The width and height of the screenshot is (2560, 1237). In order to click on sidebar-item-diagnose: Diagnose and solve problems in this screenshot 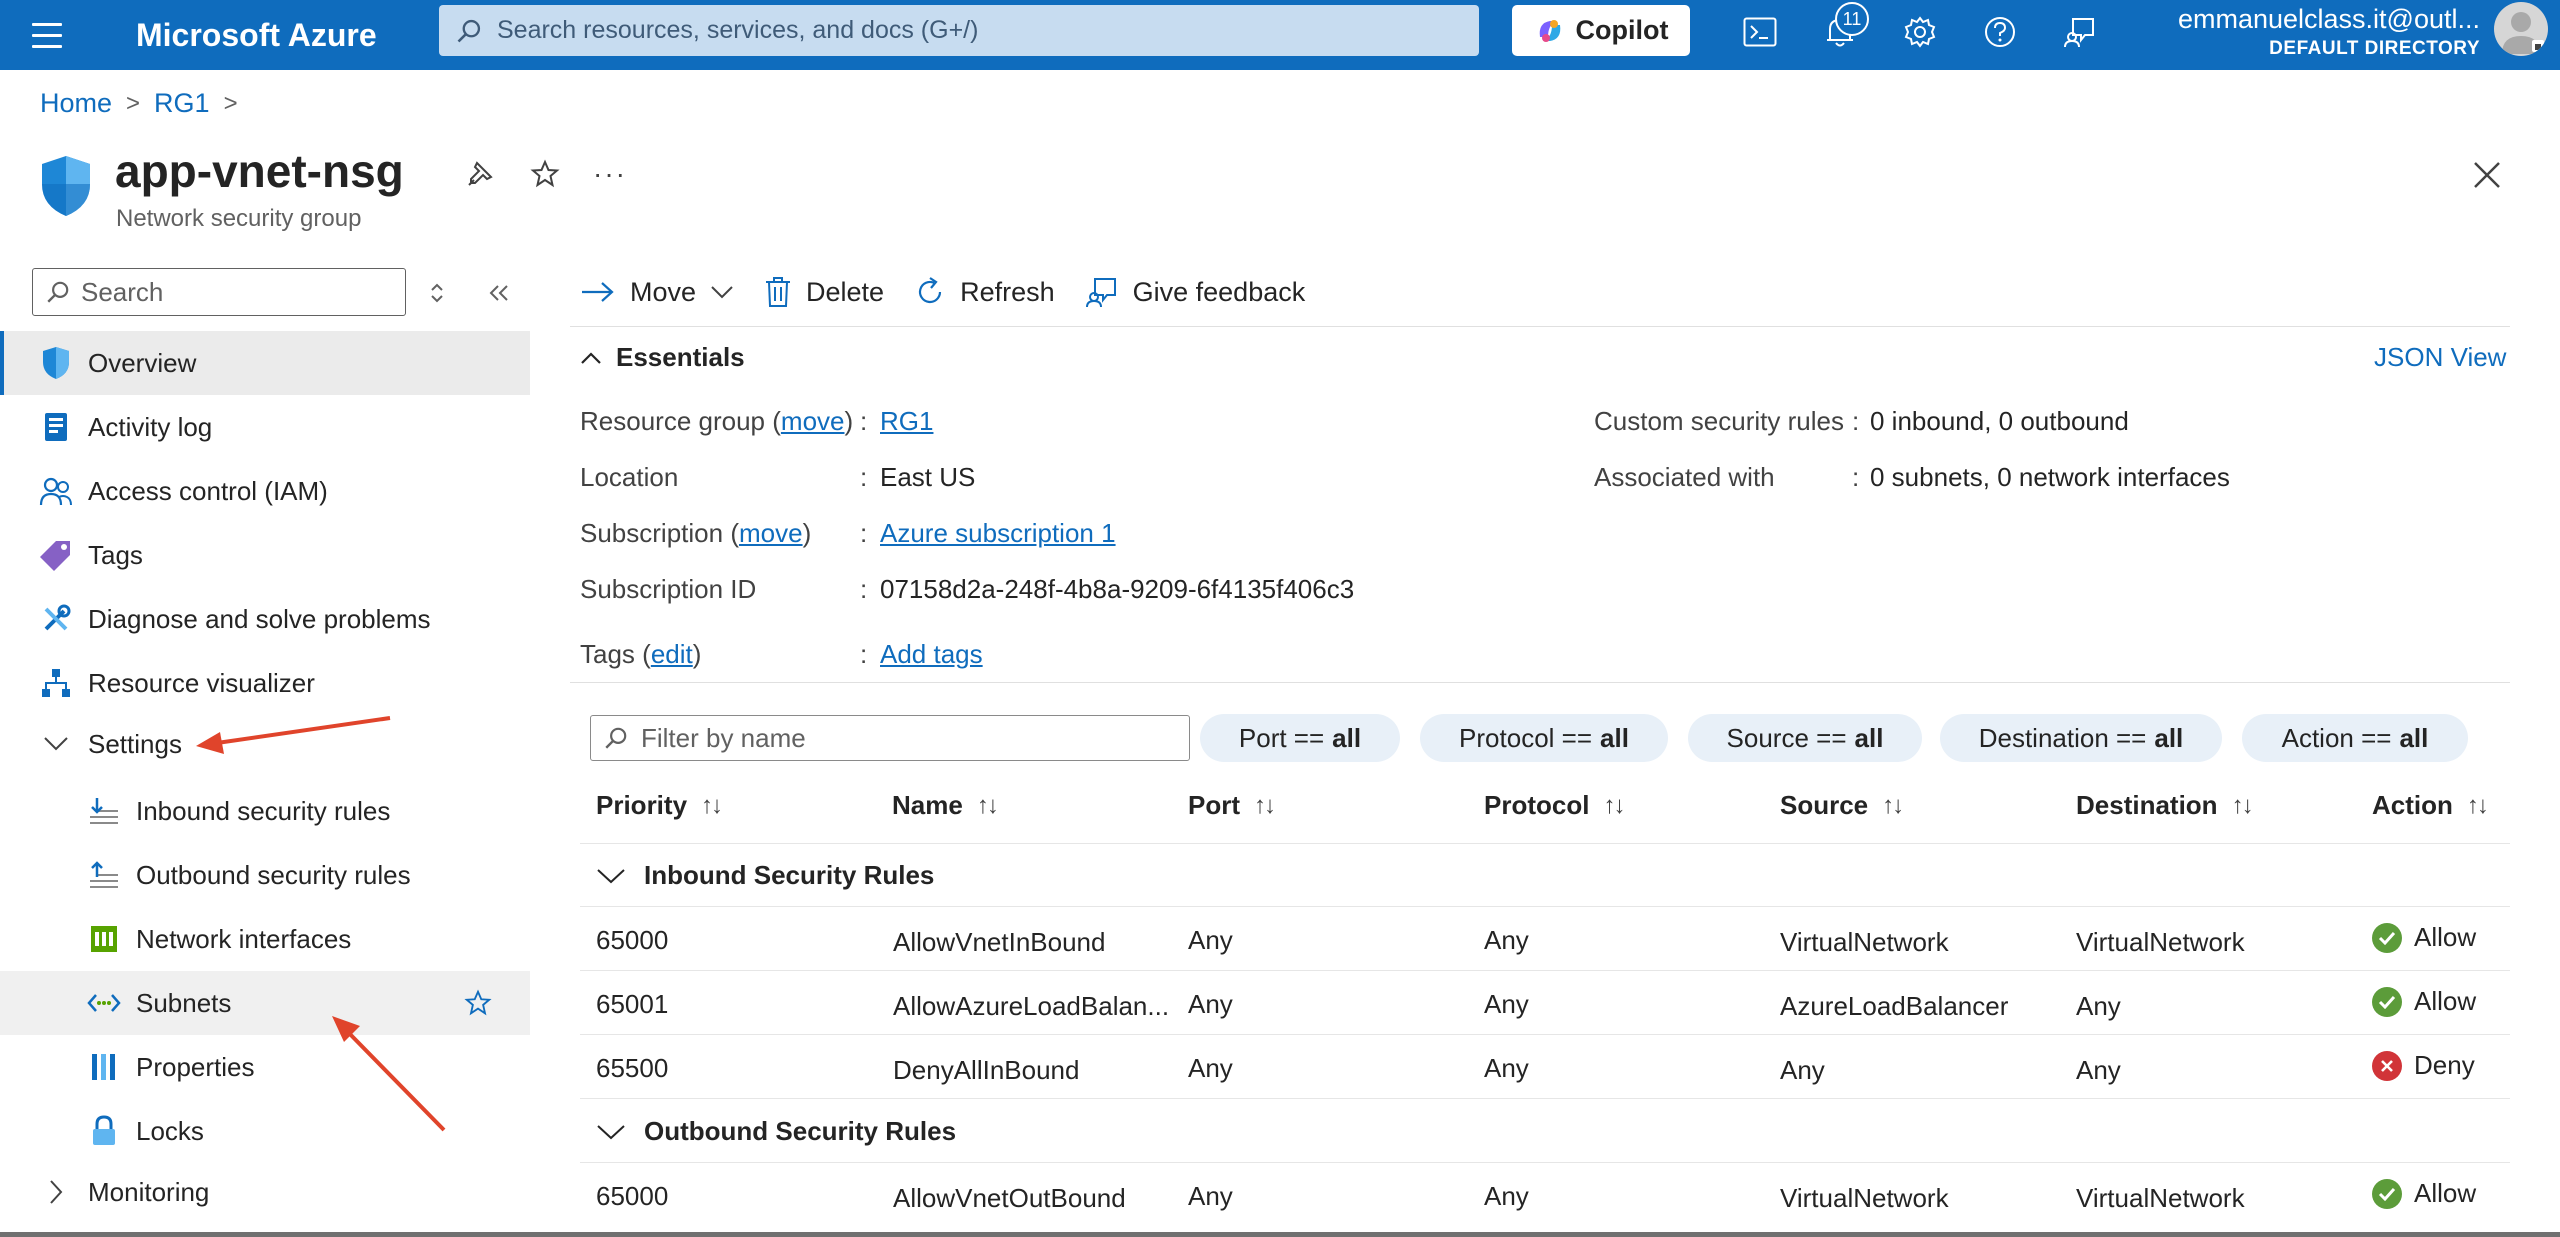, I will do `click(265, 619)`.